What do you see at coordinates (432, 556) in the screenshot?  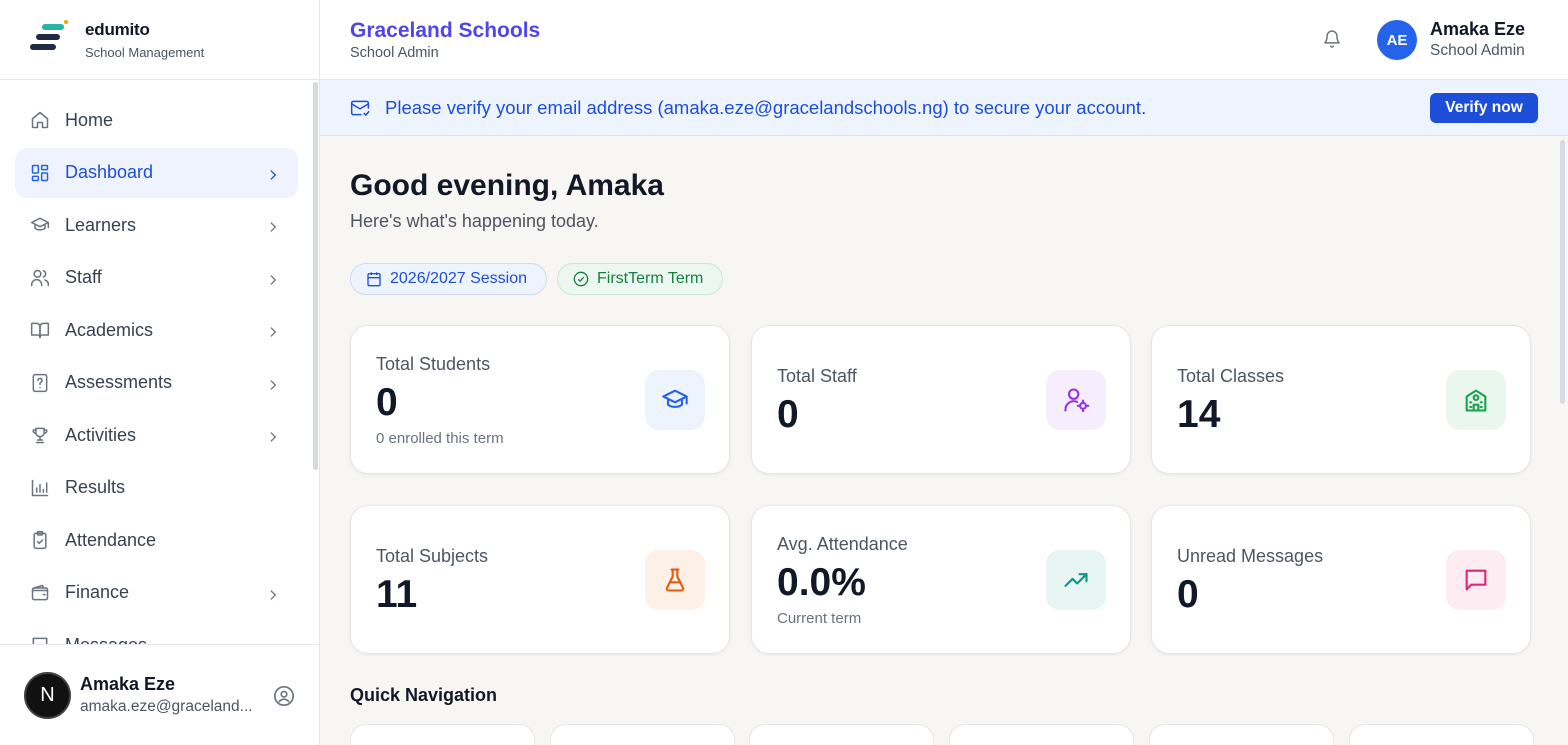 I see `stat-label: Total Subjects` at bounding box center [432, 556].